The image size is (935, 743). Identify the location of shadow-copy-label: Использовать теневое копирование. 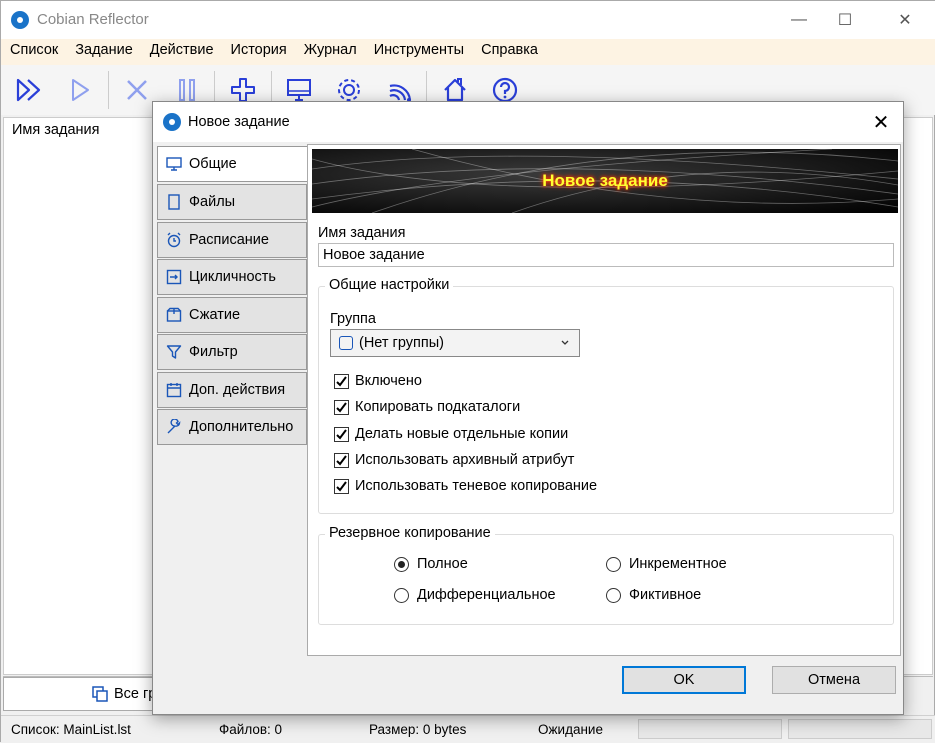
(476, 486).